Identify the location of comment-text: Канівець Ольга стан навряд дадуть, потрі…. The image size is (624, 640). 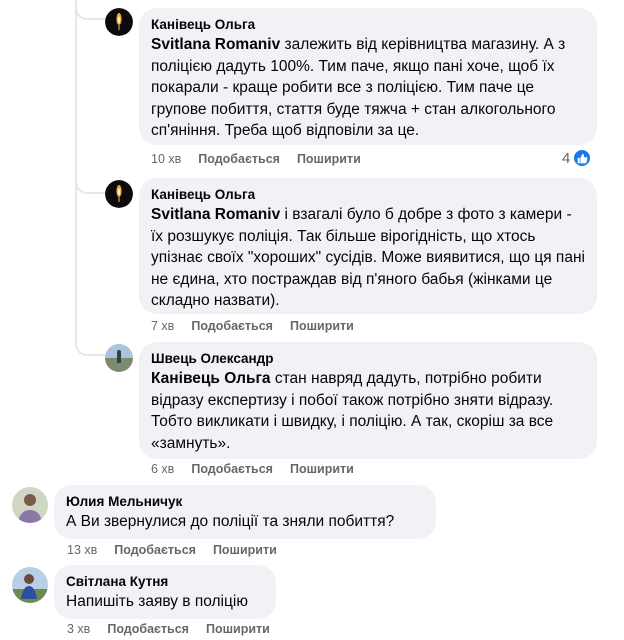
(352, 411).